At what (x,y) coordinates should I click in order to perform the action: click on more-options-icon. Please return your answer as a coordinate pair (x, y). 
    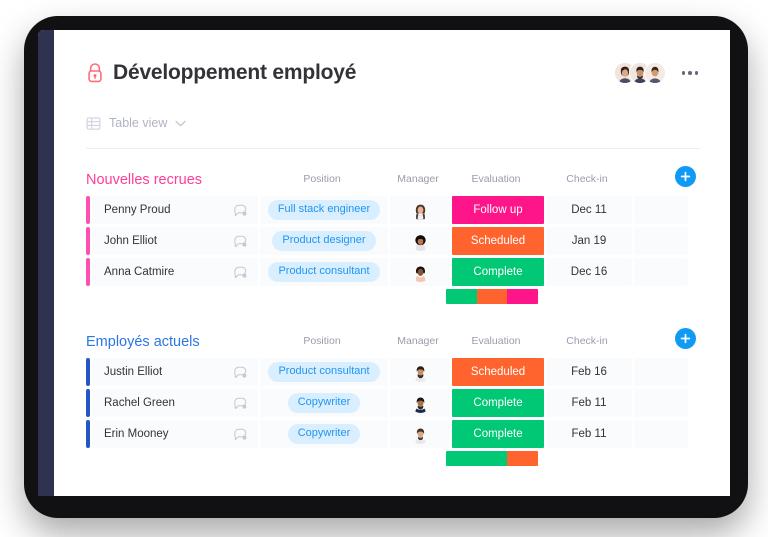
    Looking at the image, I should click on (690, 73).